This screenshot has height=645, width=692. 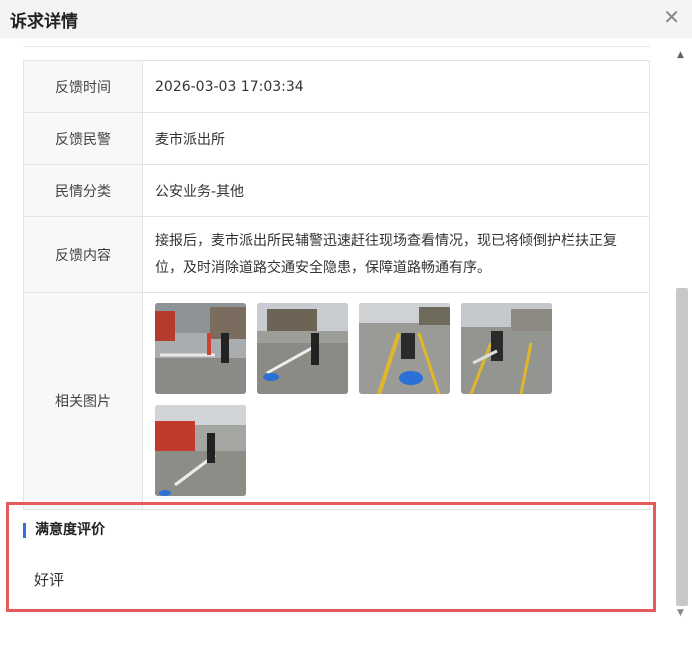 What do you see at coordinates (396, 190) in the screenshot?
I see `row-value: 公安业务-其他` at bounding box center [396, 190].